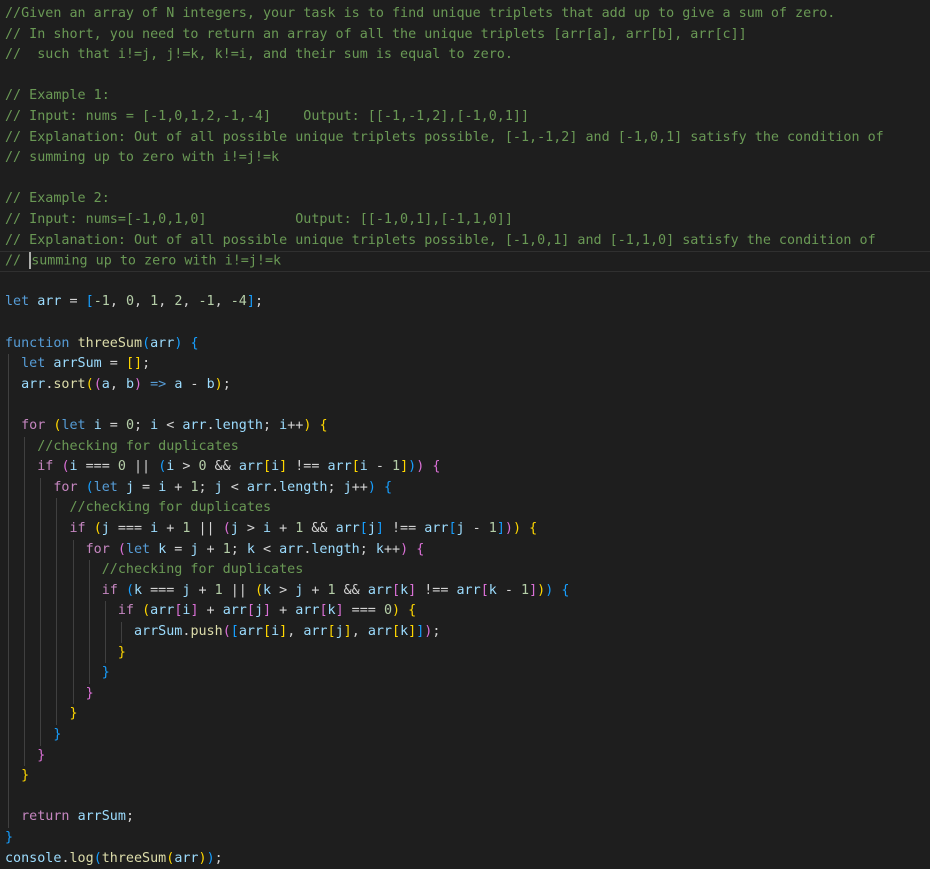 This screenshot has width=930, height=869. Describe the element at coordinates (130, 528) in the screenshot. I see `code-token-plain: ===` at that location.